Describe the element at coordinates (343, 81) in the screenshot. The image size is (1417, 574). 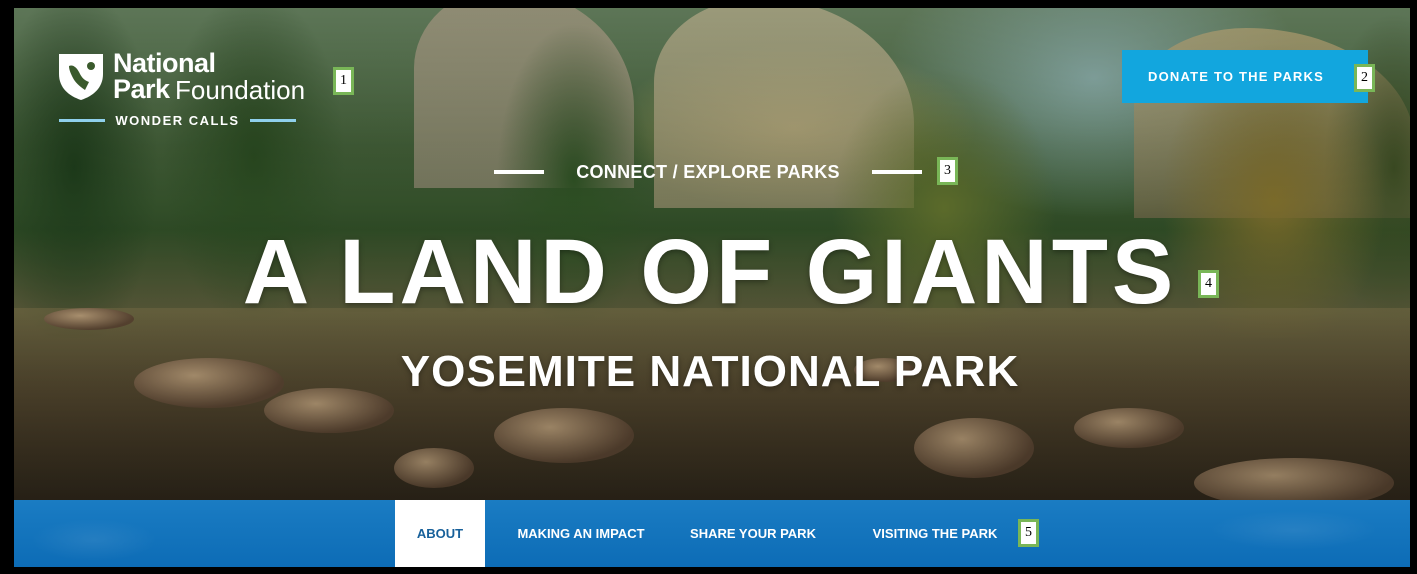
I see `annotation-badge: 1` at that location.